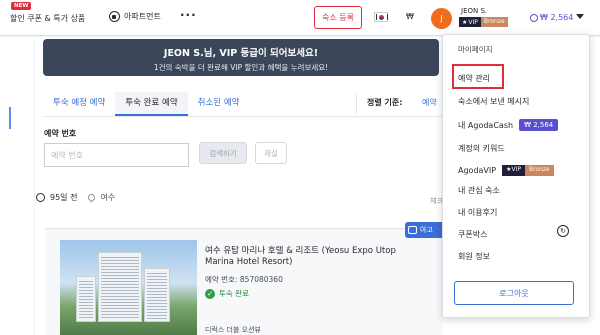  Describe the element at coordinates (563, 231) in the screenshot. I see `coupon-refresh-icon: ↻` at that location.